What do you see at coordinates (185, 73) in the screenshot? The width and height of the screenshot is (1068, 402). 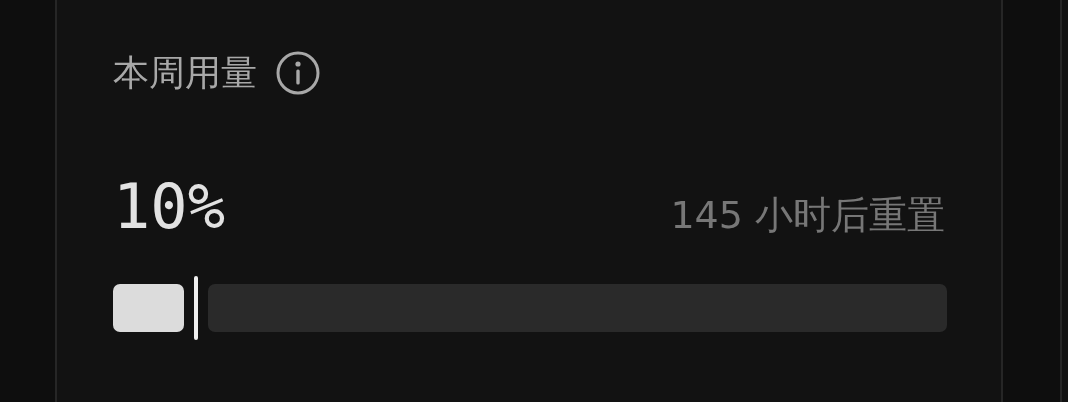 I see `card-title: 本周用量` at bounding box center [185, 73].